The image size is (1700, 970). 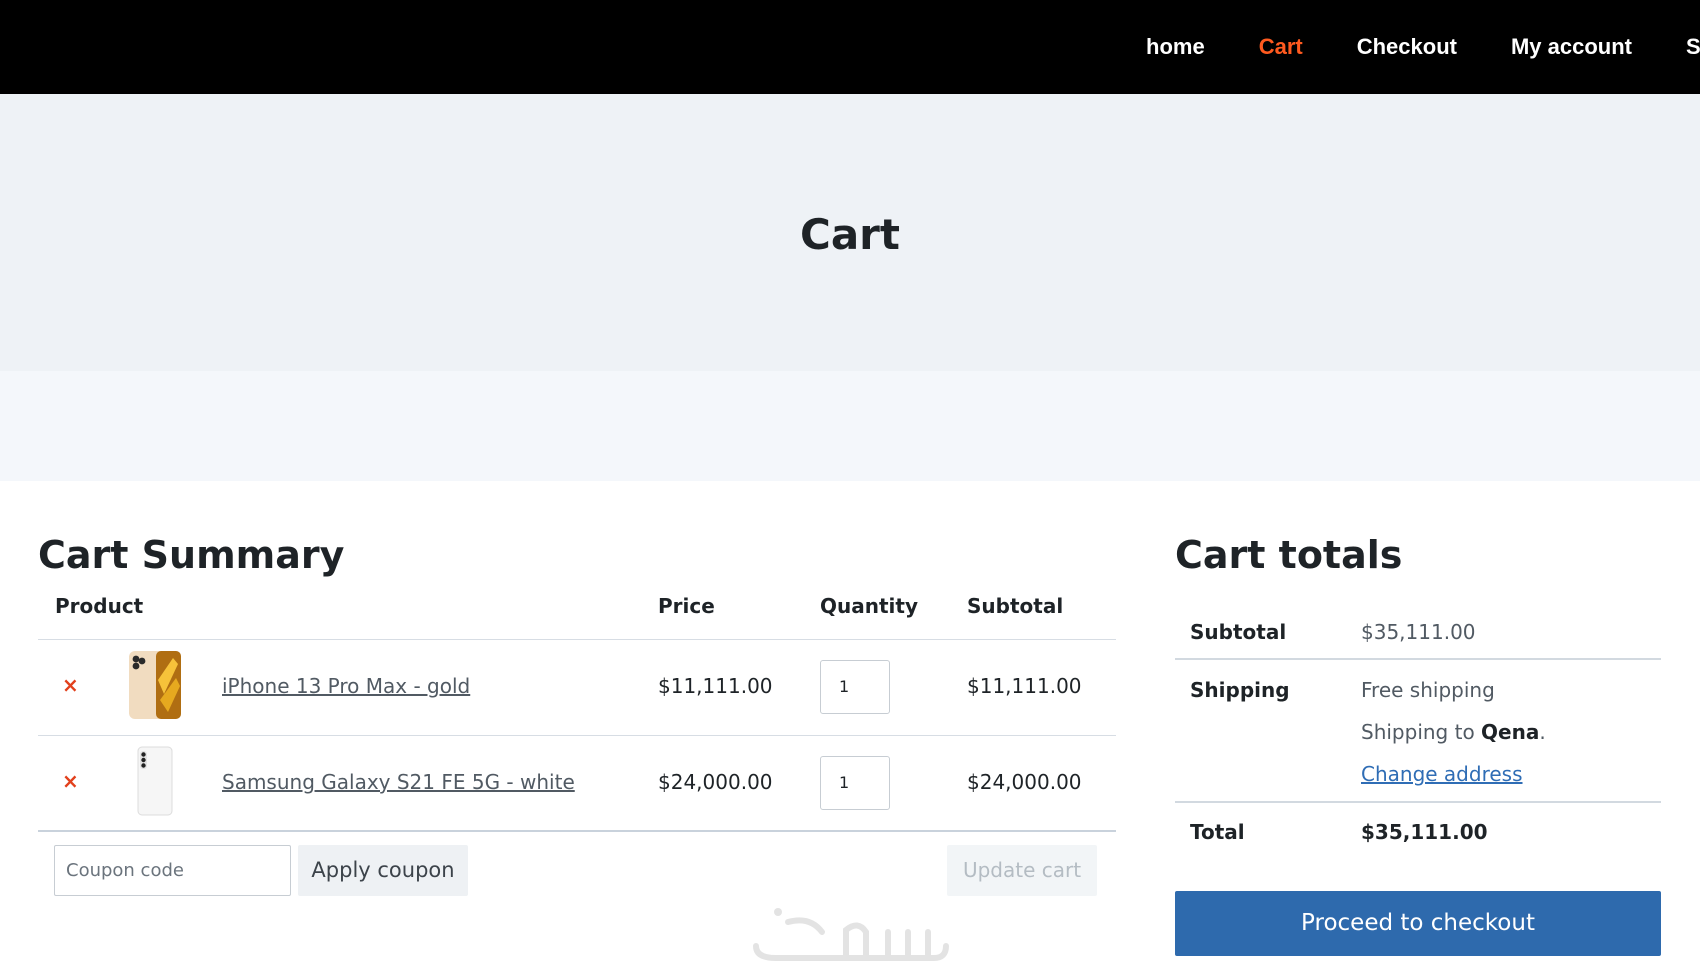 I want to click on product-price: $24,000.00, so click(x=715, y=782).